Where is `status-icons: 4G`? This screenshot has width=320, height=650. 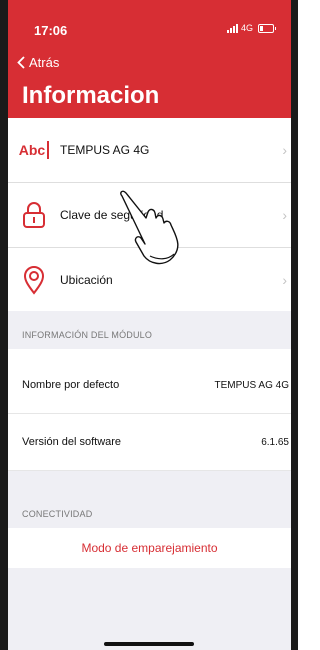 status-icons: 4G is located at coordinates (251, 28).